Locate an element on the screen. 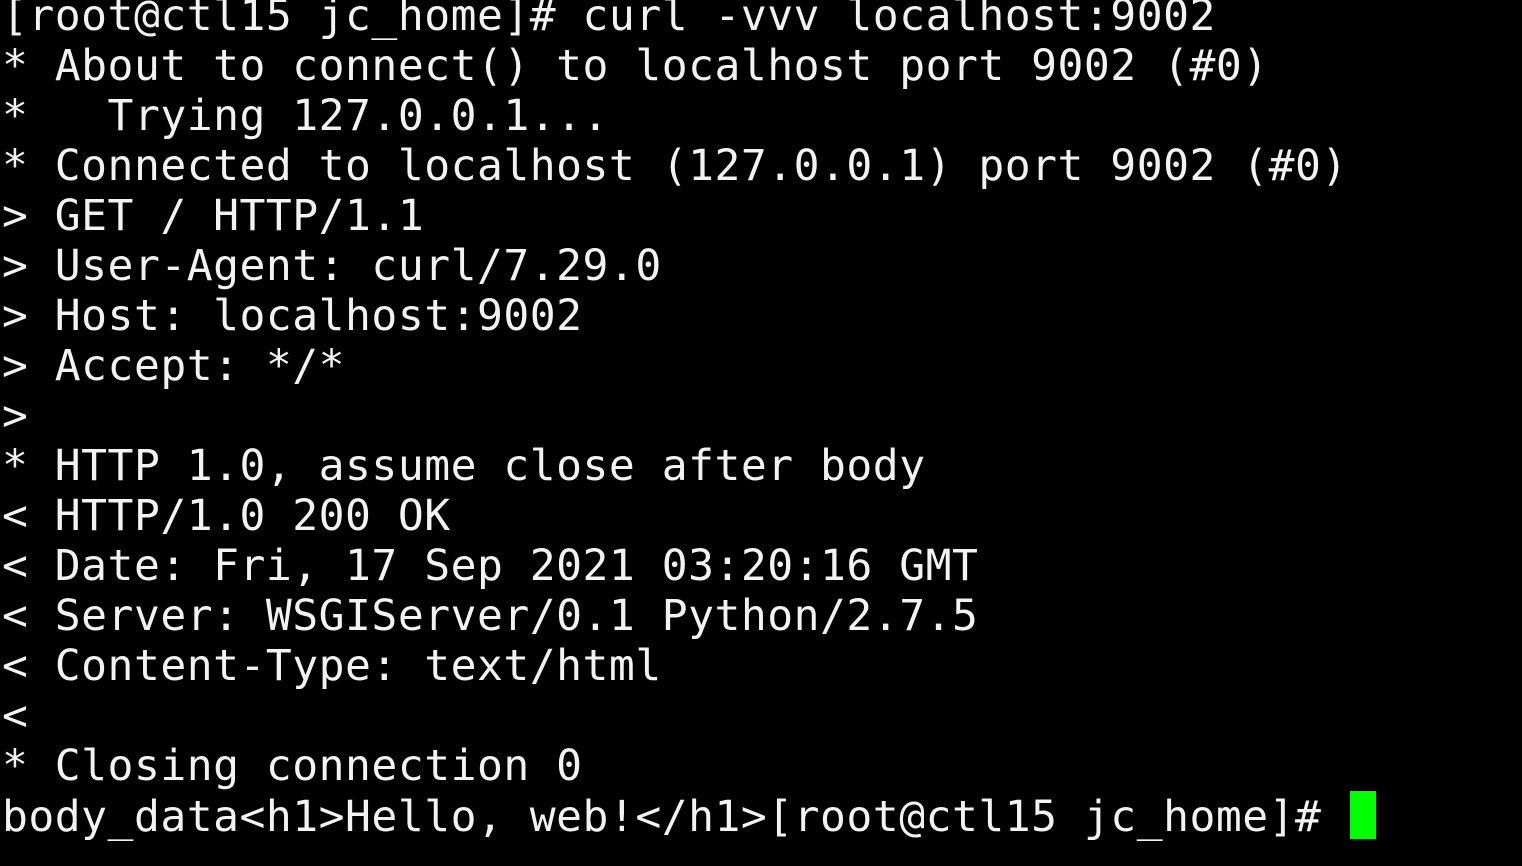  terminal-line-request-end: > is located at coordinates (15, 416).